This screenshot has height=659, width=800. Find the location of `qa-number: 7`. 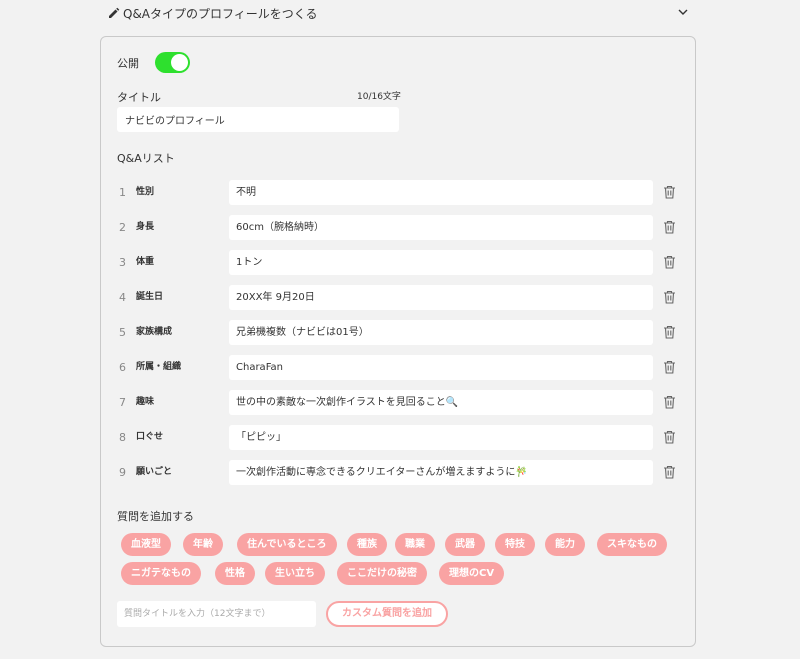

qa-number: 7 is located at coordinates (122, 402).